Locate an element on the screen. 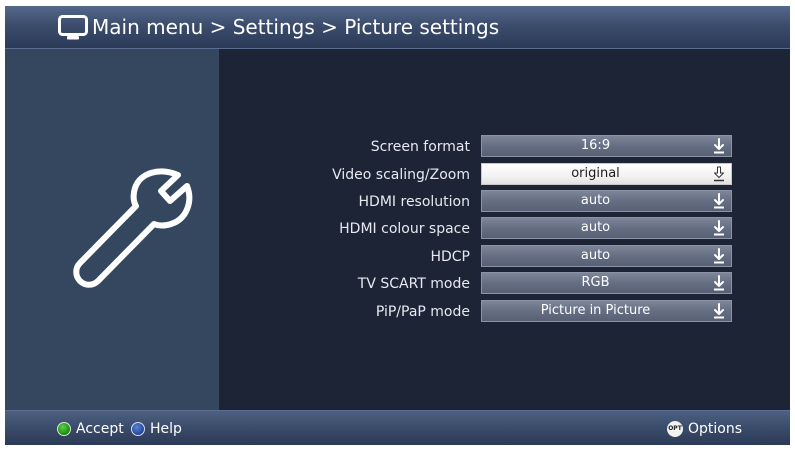  setting-row-screen-format: Screen format 16:9 is located at coordinates (504, 147).